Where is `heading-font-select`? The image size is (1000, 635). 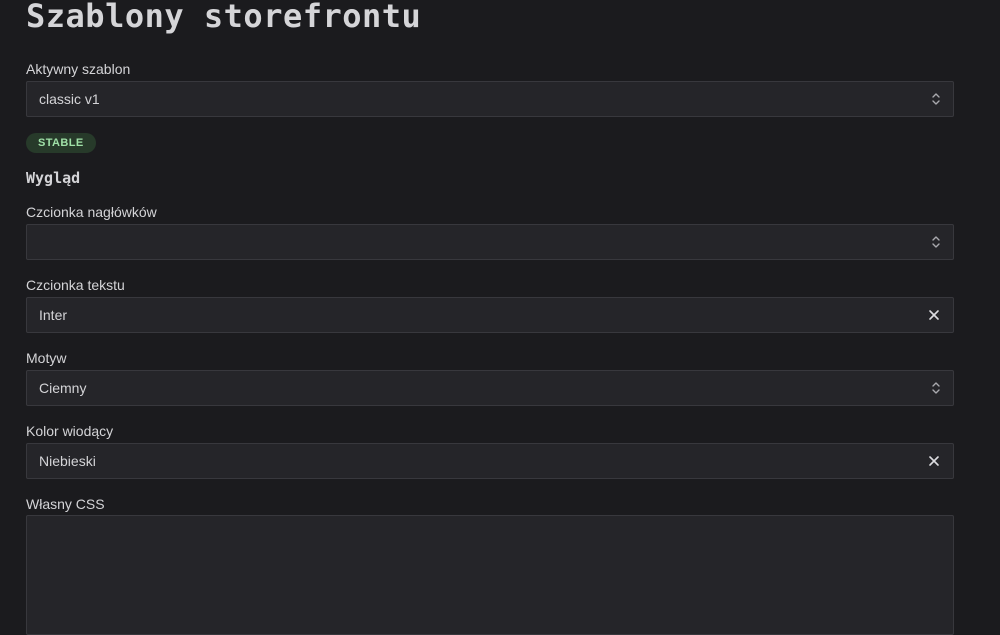
heading-font-select is located at coordinates (490, 242).